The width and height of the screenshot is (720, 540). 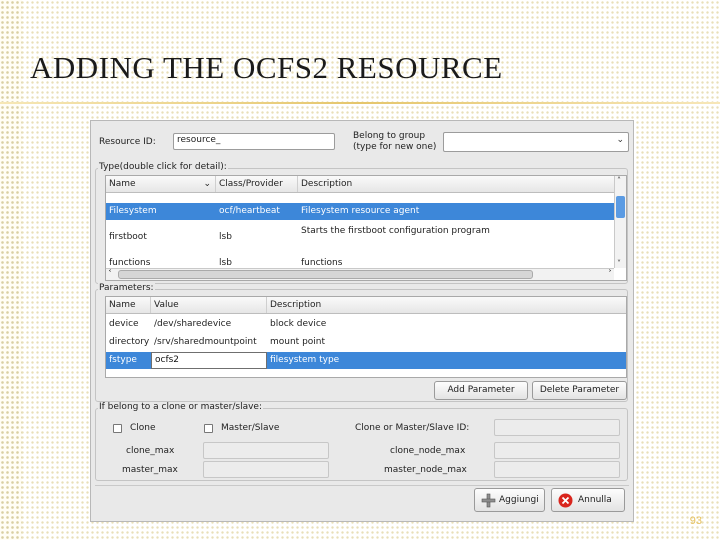 I want to click on vscroll-thumb, so click(x=620, y=207).